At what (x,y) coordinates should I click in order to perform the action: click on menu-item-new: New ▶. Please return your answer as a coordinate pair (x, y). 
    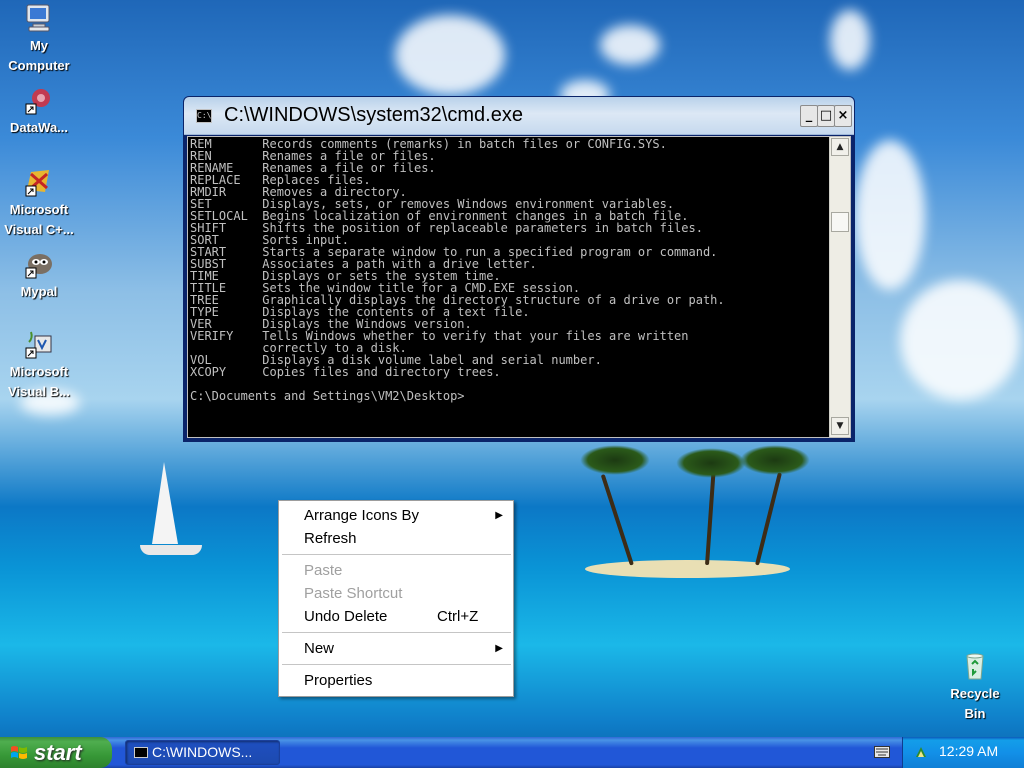
    Looking at the image, I should click on (396, 648).